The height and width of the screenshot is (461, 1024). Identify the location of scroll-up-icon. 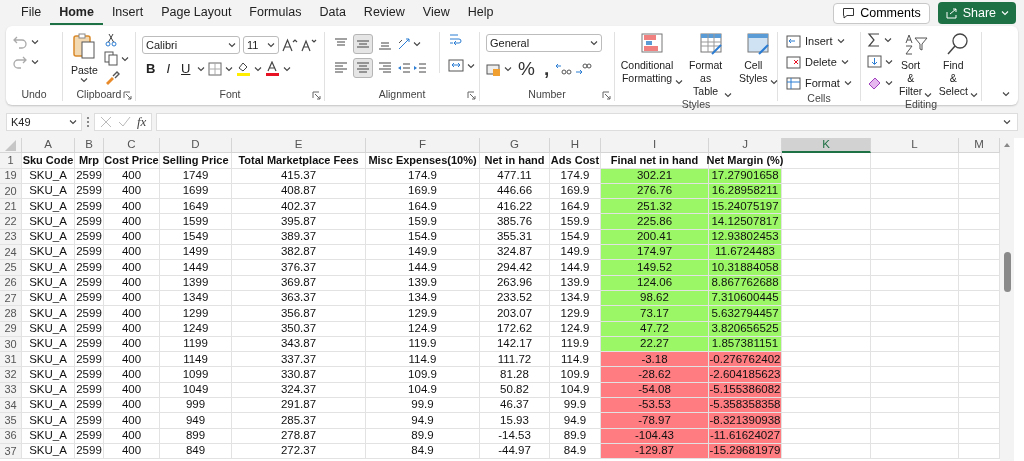
(1007, 145).